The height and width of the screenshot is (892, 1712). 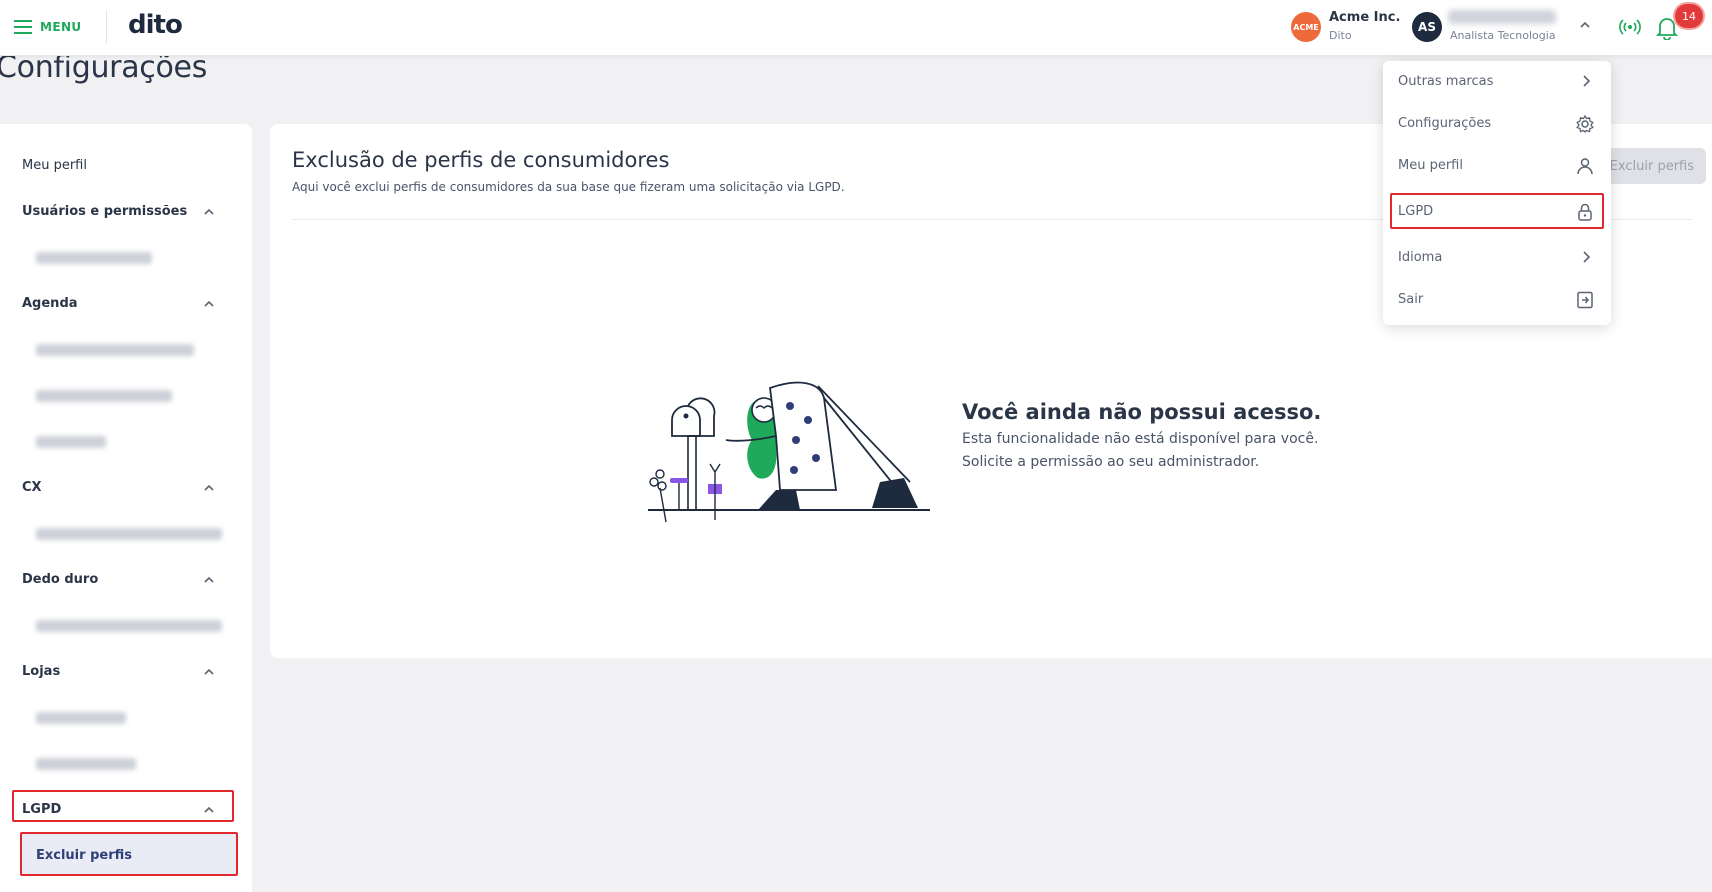 What do you see at coordinates (1497, 166) in the screenshot?
I see `menu-item-meu-perfil: Meu perfil` at bounding box center [1497, 166].